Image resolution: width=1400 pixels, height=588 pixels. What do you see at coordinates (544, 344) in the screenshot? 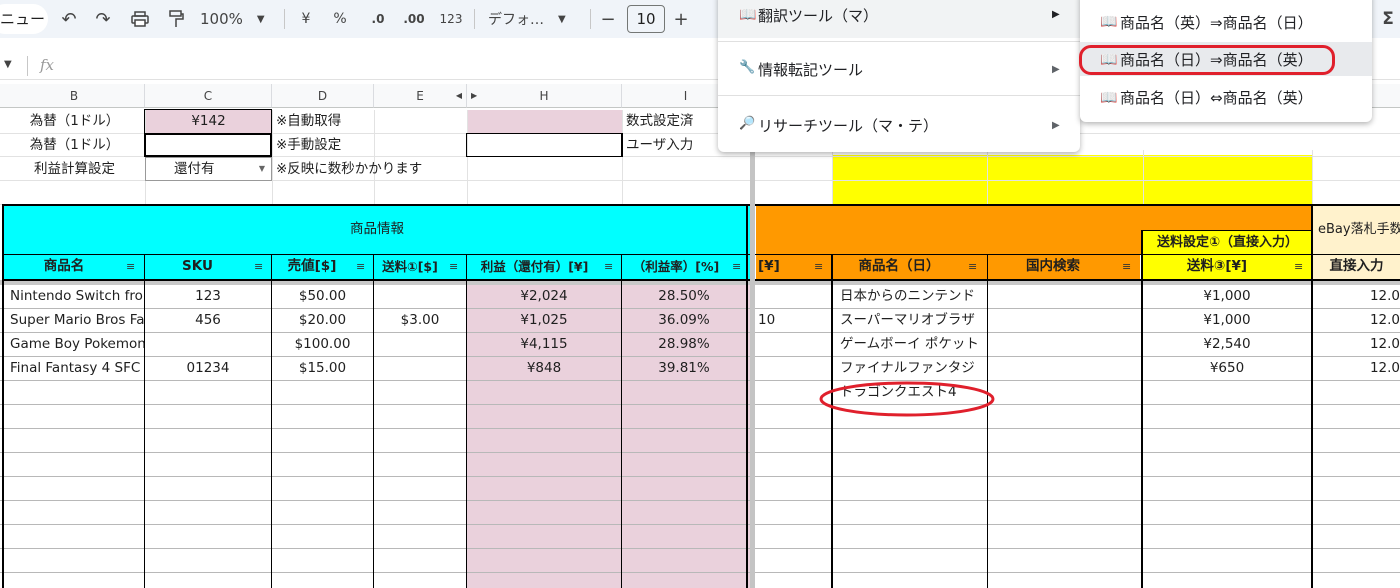
I see `cell-profit: ¥4,115` at bounding box center [544, 344].